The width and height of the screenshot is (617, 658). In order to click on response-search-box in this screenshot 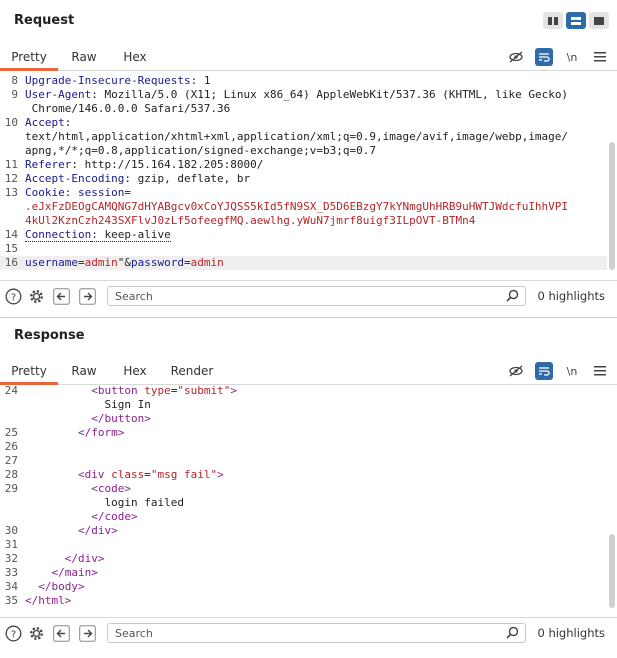, I will do `click(316, 633)`.